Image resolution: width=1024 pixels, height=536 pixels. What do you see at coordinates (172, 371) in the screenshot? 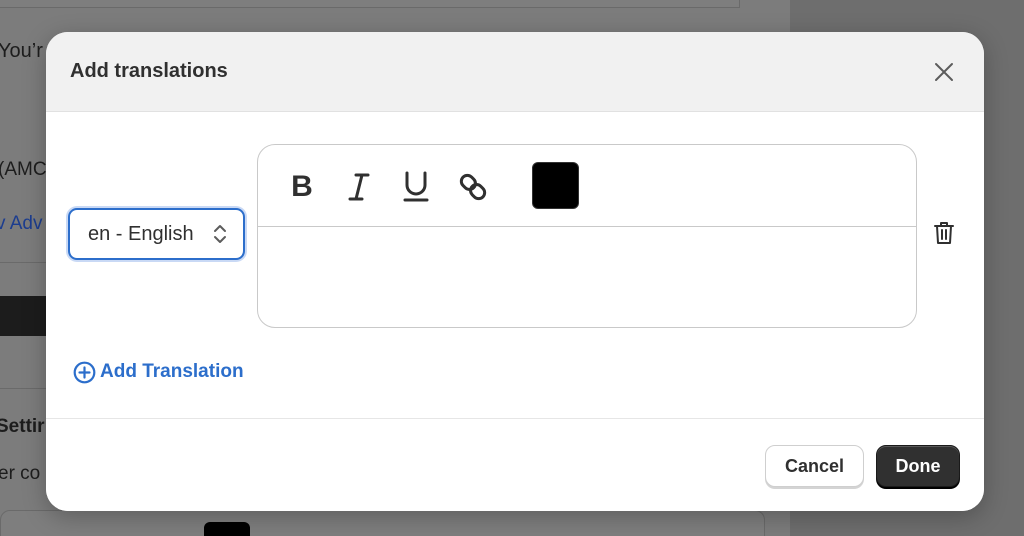
I see `add-translation-label: Add Translation` at bounding box center [172, 371].